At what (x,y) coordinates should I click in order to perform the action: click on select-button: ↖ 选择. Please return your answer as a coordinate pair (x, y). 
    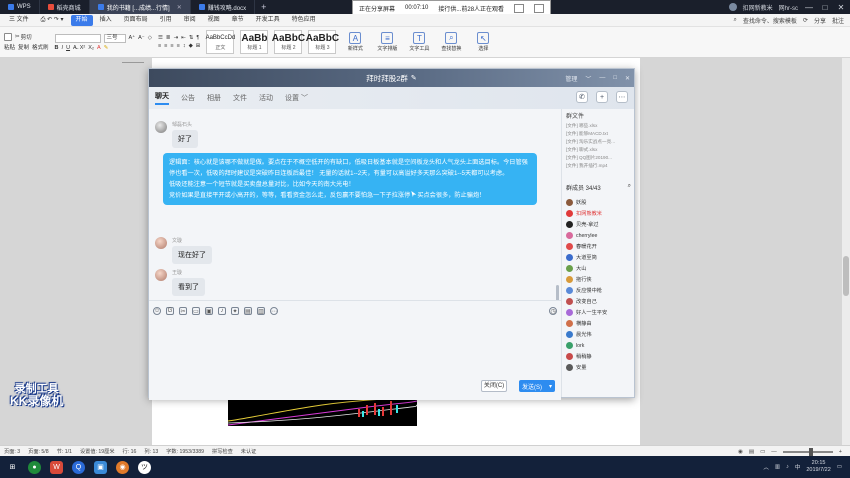
    Looking at the image, I should click on (483, 42).